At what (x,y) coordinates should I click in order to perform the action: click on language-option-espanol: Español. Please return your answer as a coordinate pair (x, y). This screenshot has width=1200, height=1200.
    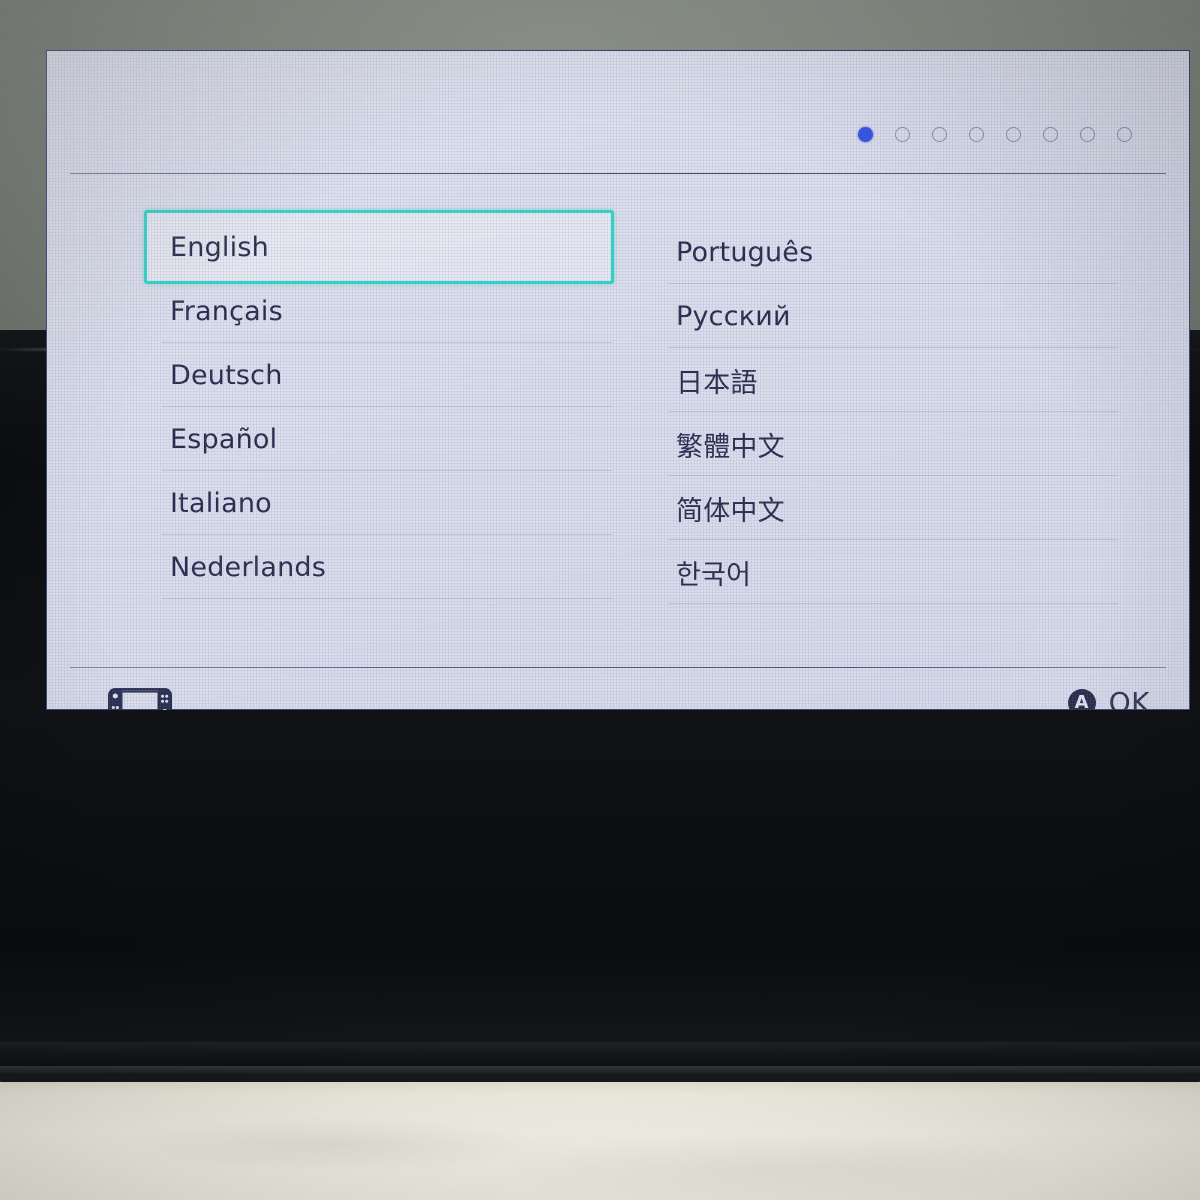
    Looking at the image, I should click on (379, 439).